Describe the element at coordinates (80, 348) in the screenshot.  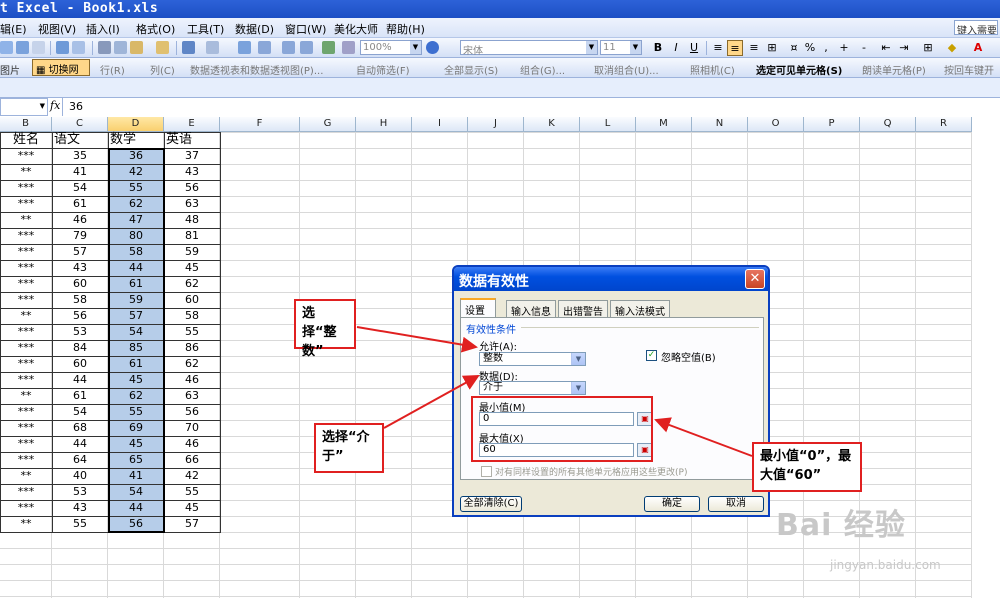
I see `table-cell: 84` at that location.